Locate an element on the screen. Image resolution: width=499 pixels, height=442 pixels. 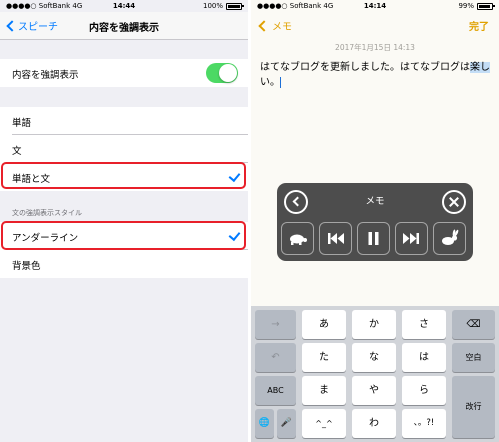
navigation-bar: スピーチ 内容を強調表示 is located at coordinates (124, 26).